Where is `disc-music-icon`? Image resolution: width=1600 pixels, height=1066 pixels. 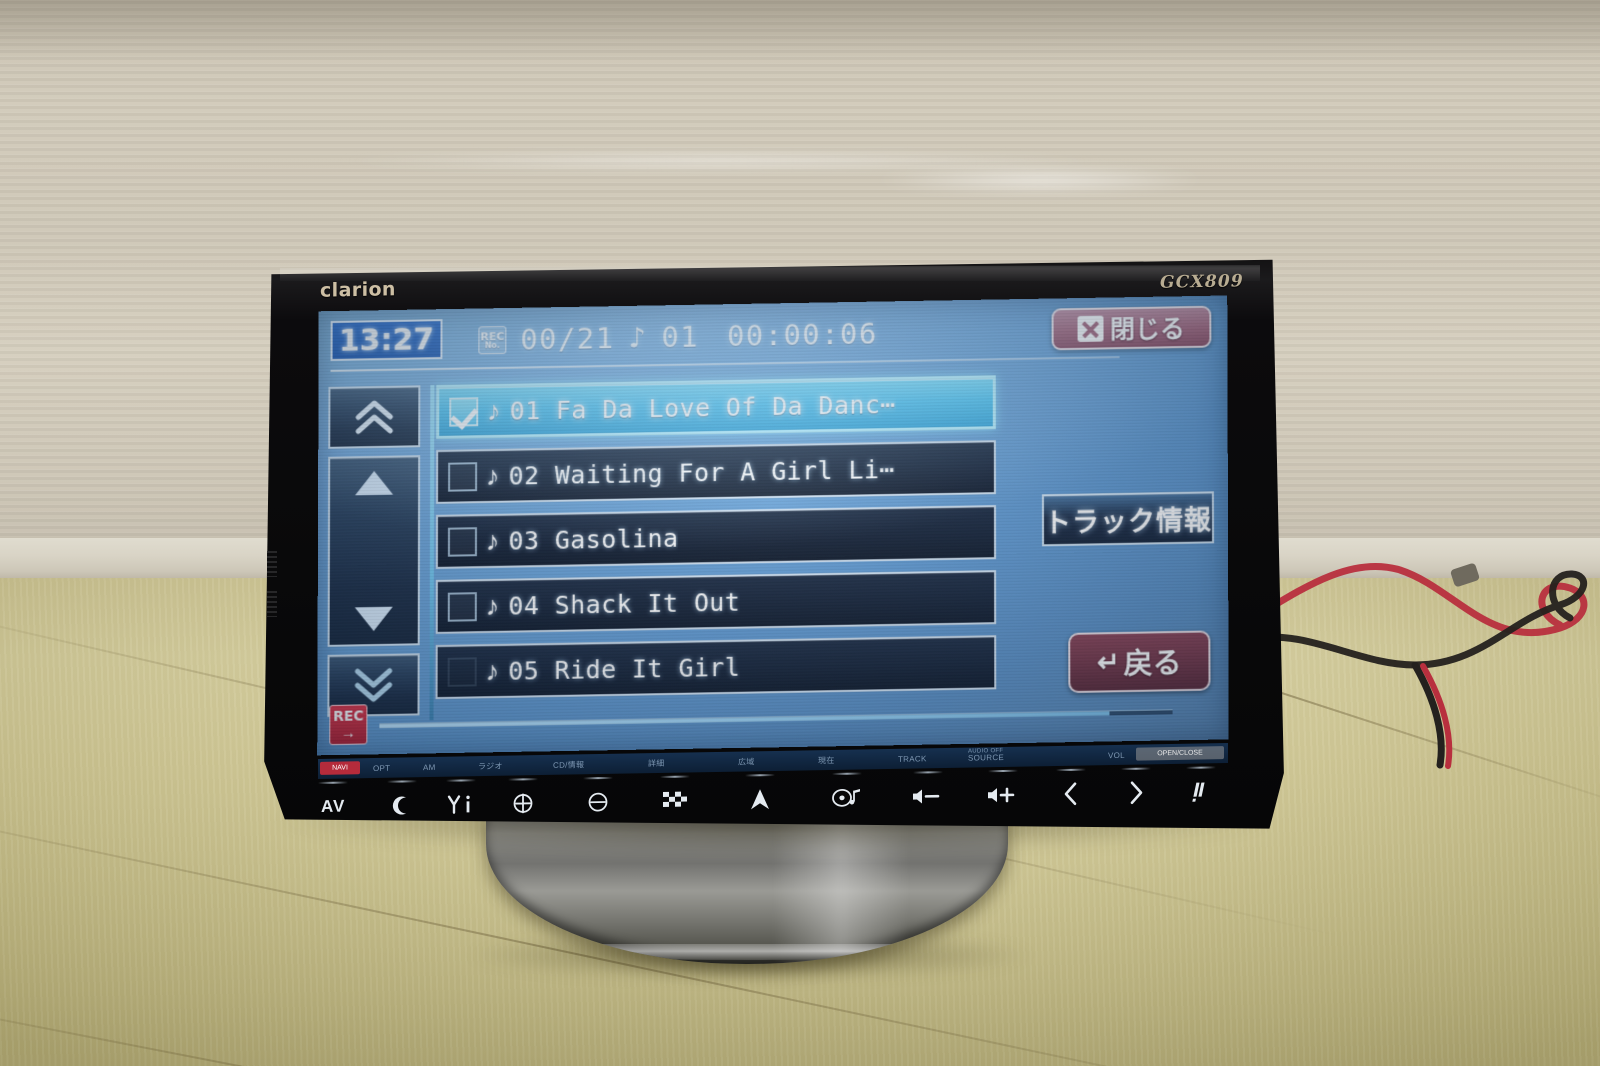 disc-music-icon is located at coordinates (847, 797).